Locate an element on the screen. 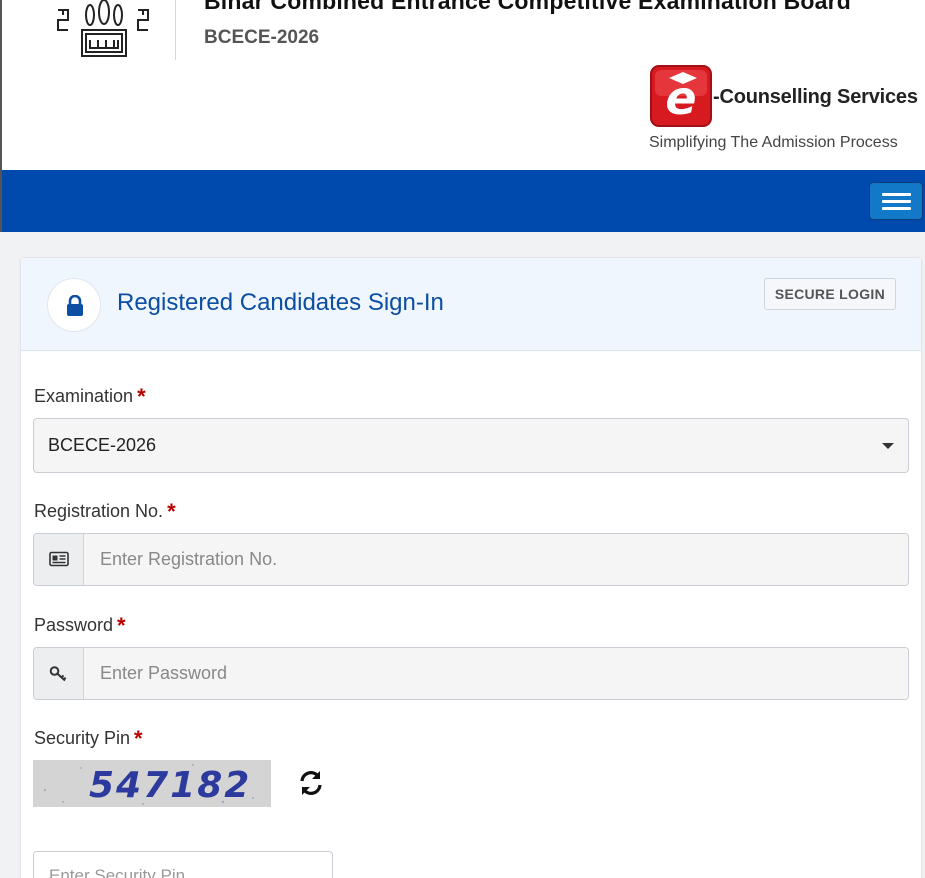 Image resolution: width=925 pixels, height=878 pixels. captcha-image: 547182 is located at coordinates (152, 783).